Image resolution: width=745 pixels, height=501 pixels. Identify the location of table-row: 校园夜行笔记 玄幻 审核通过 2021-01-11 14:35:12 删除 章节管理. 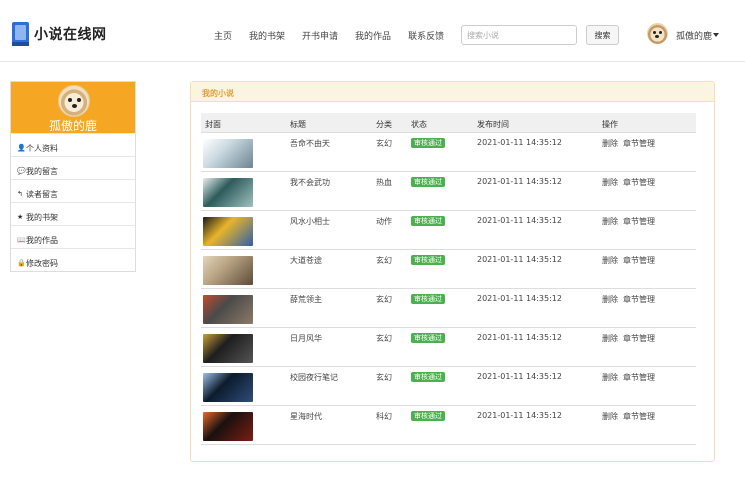
(448, 386).